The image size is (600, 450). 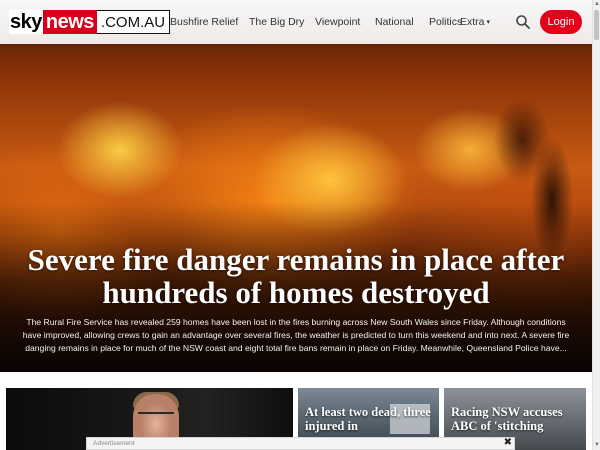 What do you see at coordinates (26, 22) in the screenshot?
I see `logo-sky-text: sky` at bounding box center [26, 22].